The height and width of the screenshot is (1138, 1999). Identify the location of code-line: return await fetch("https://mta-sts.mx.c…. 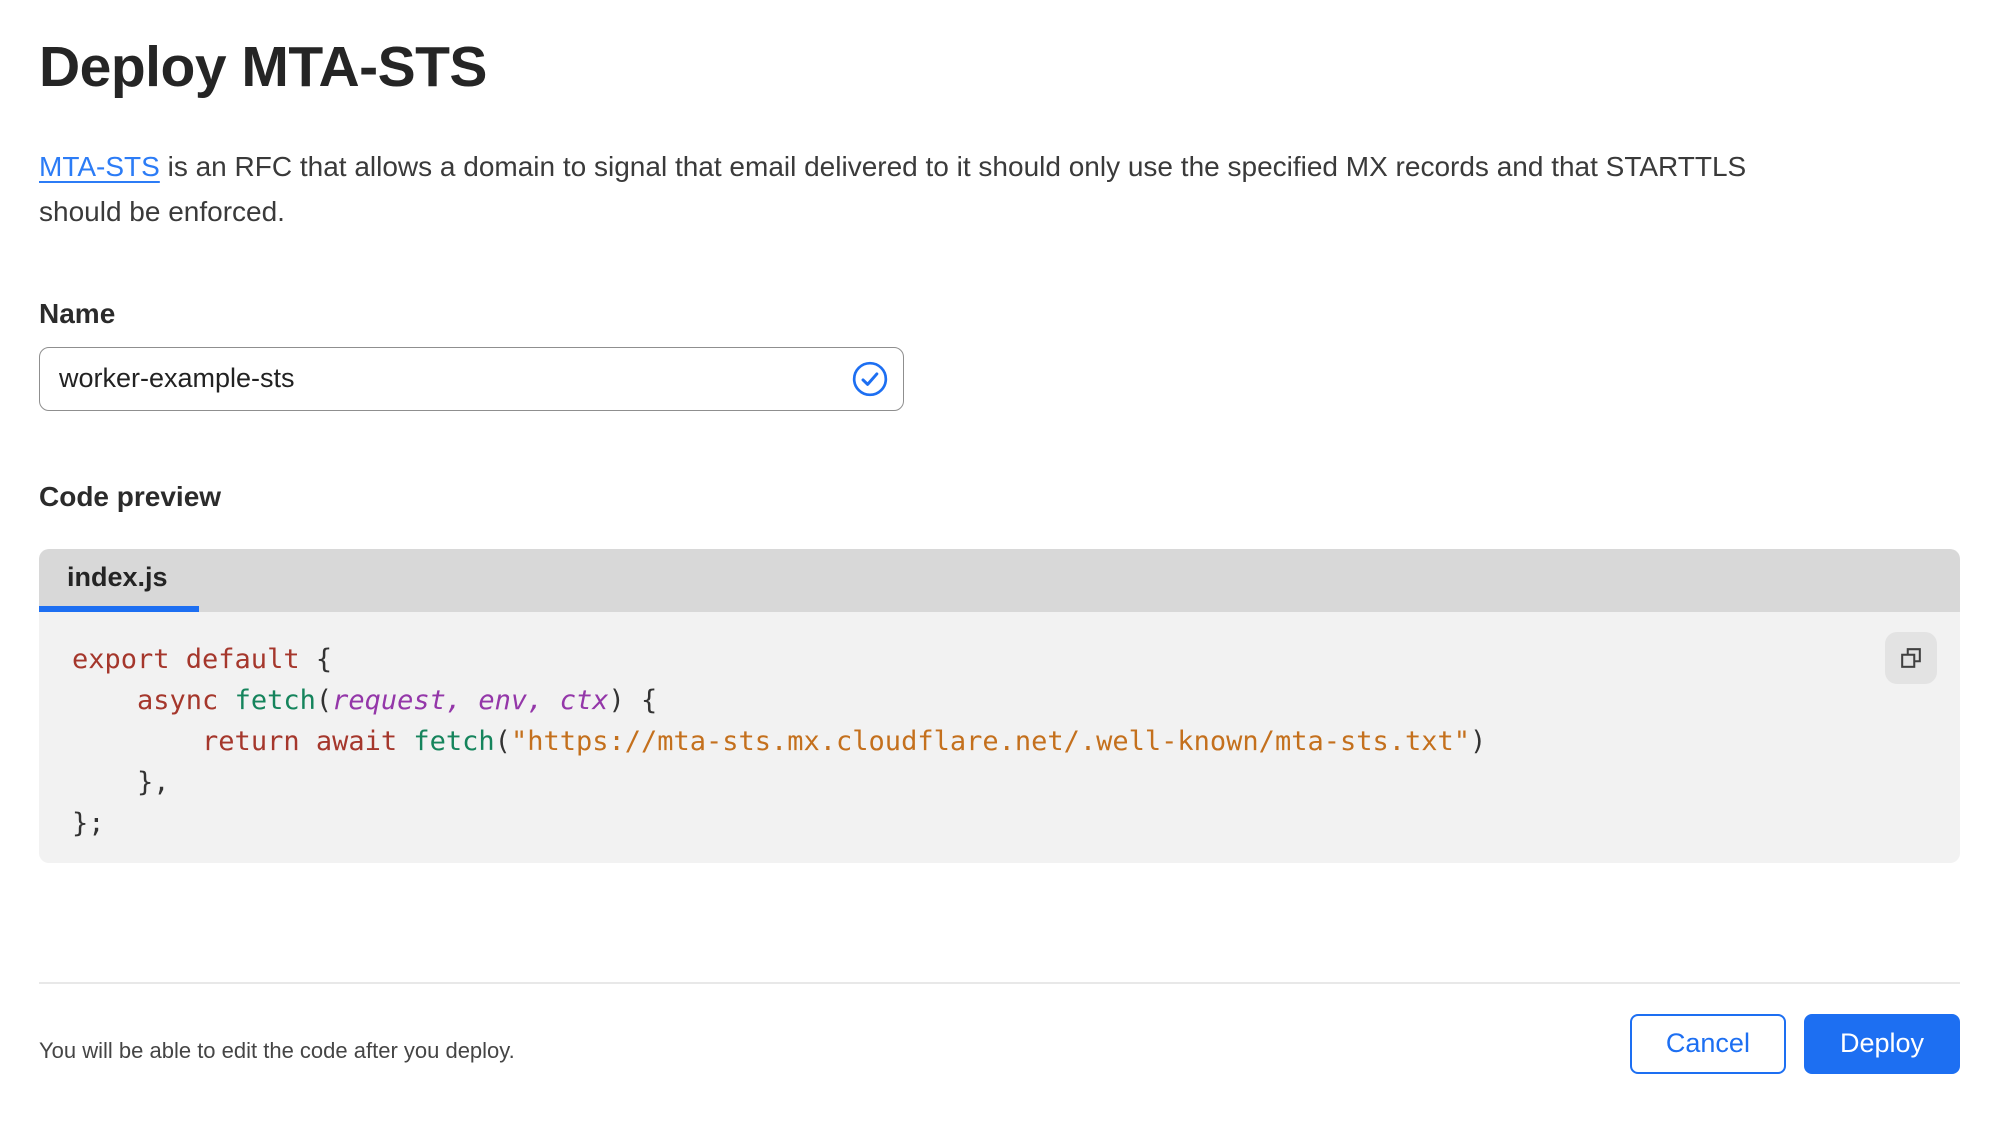
(844, 741).